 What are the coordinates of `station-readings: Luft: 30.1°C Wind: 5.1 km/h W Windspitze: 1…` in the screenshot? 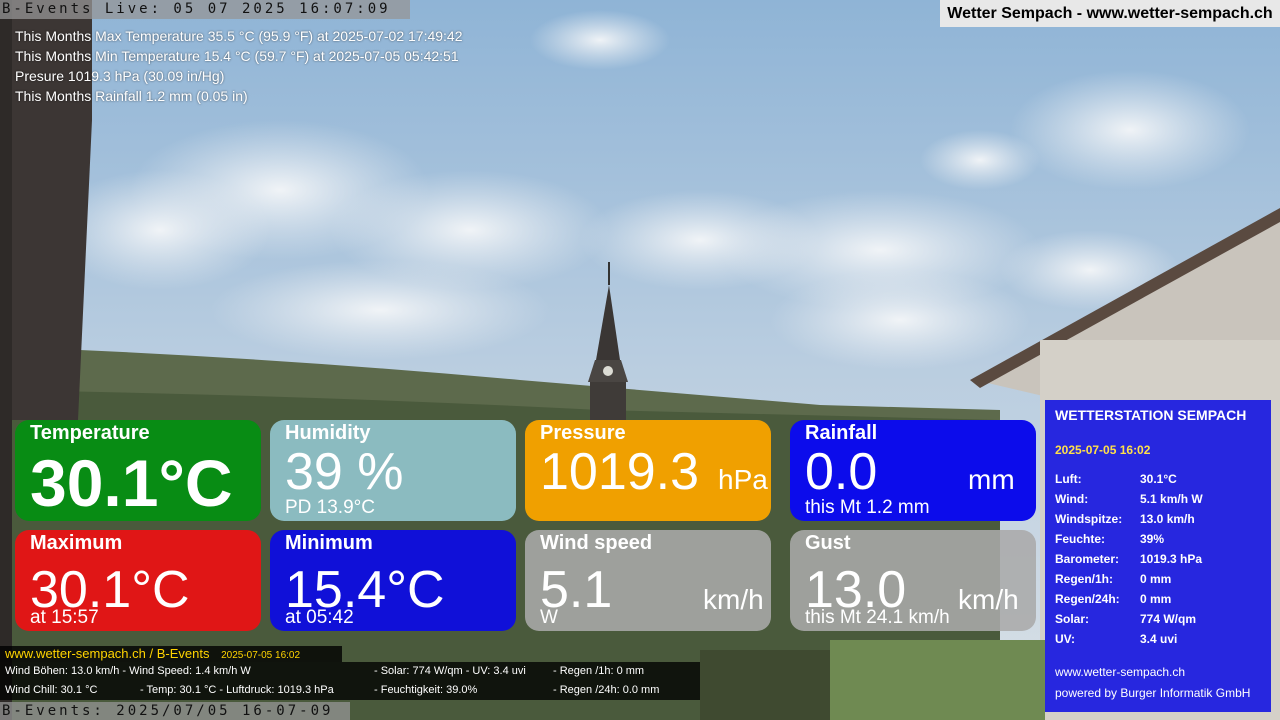 It's located at (1158, 559).